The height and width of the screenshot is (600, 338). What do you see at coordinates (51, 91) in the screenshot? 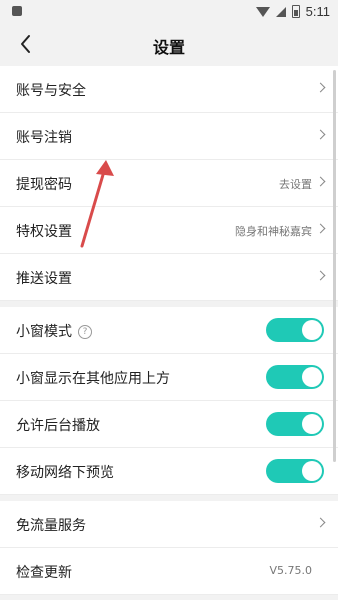
I see `row-label: 账号与安全` at bounding box center [51, 91].